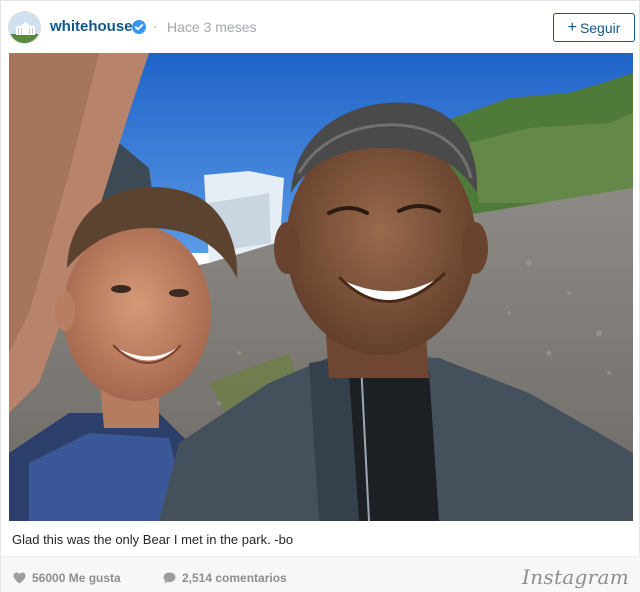 The height and width of the screenshot is (592, 640). I want to click on avatar, so click(24, 27).